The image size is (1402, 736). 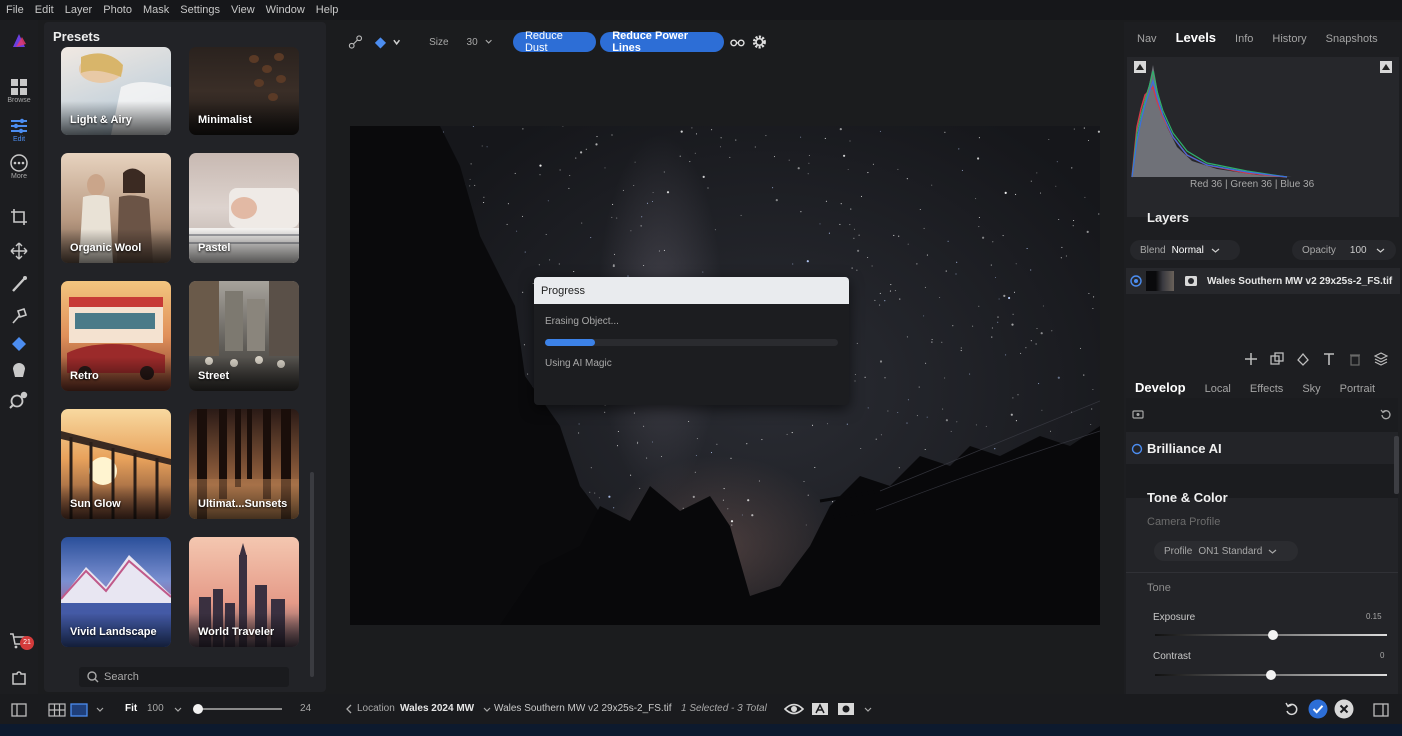 What do you see at coordinates (19, 251) in the screenshot?
I see `transform-tool` at bounding box center [19, 251].